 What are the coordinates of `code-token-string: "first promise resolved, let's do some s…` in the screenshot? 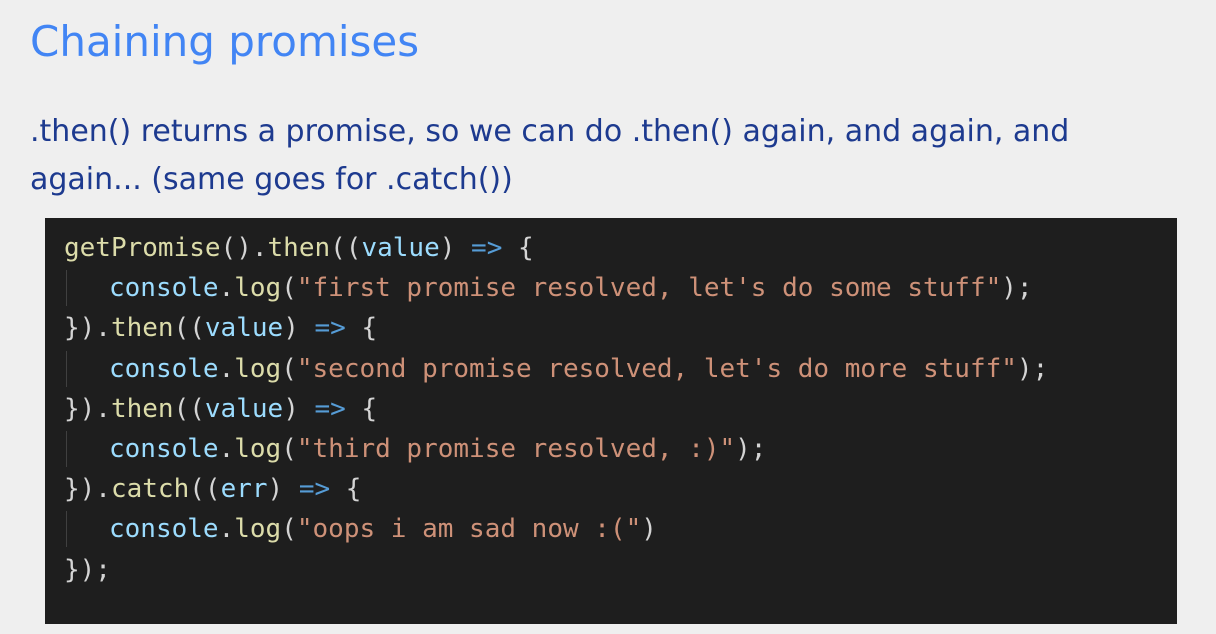 It's located at (649, 288).